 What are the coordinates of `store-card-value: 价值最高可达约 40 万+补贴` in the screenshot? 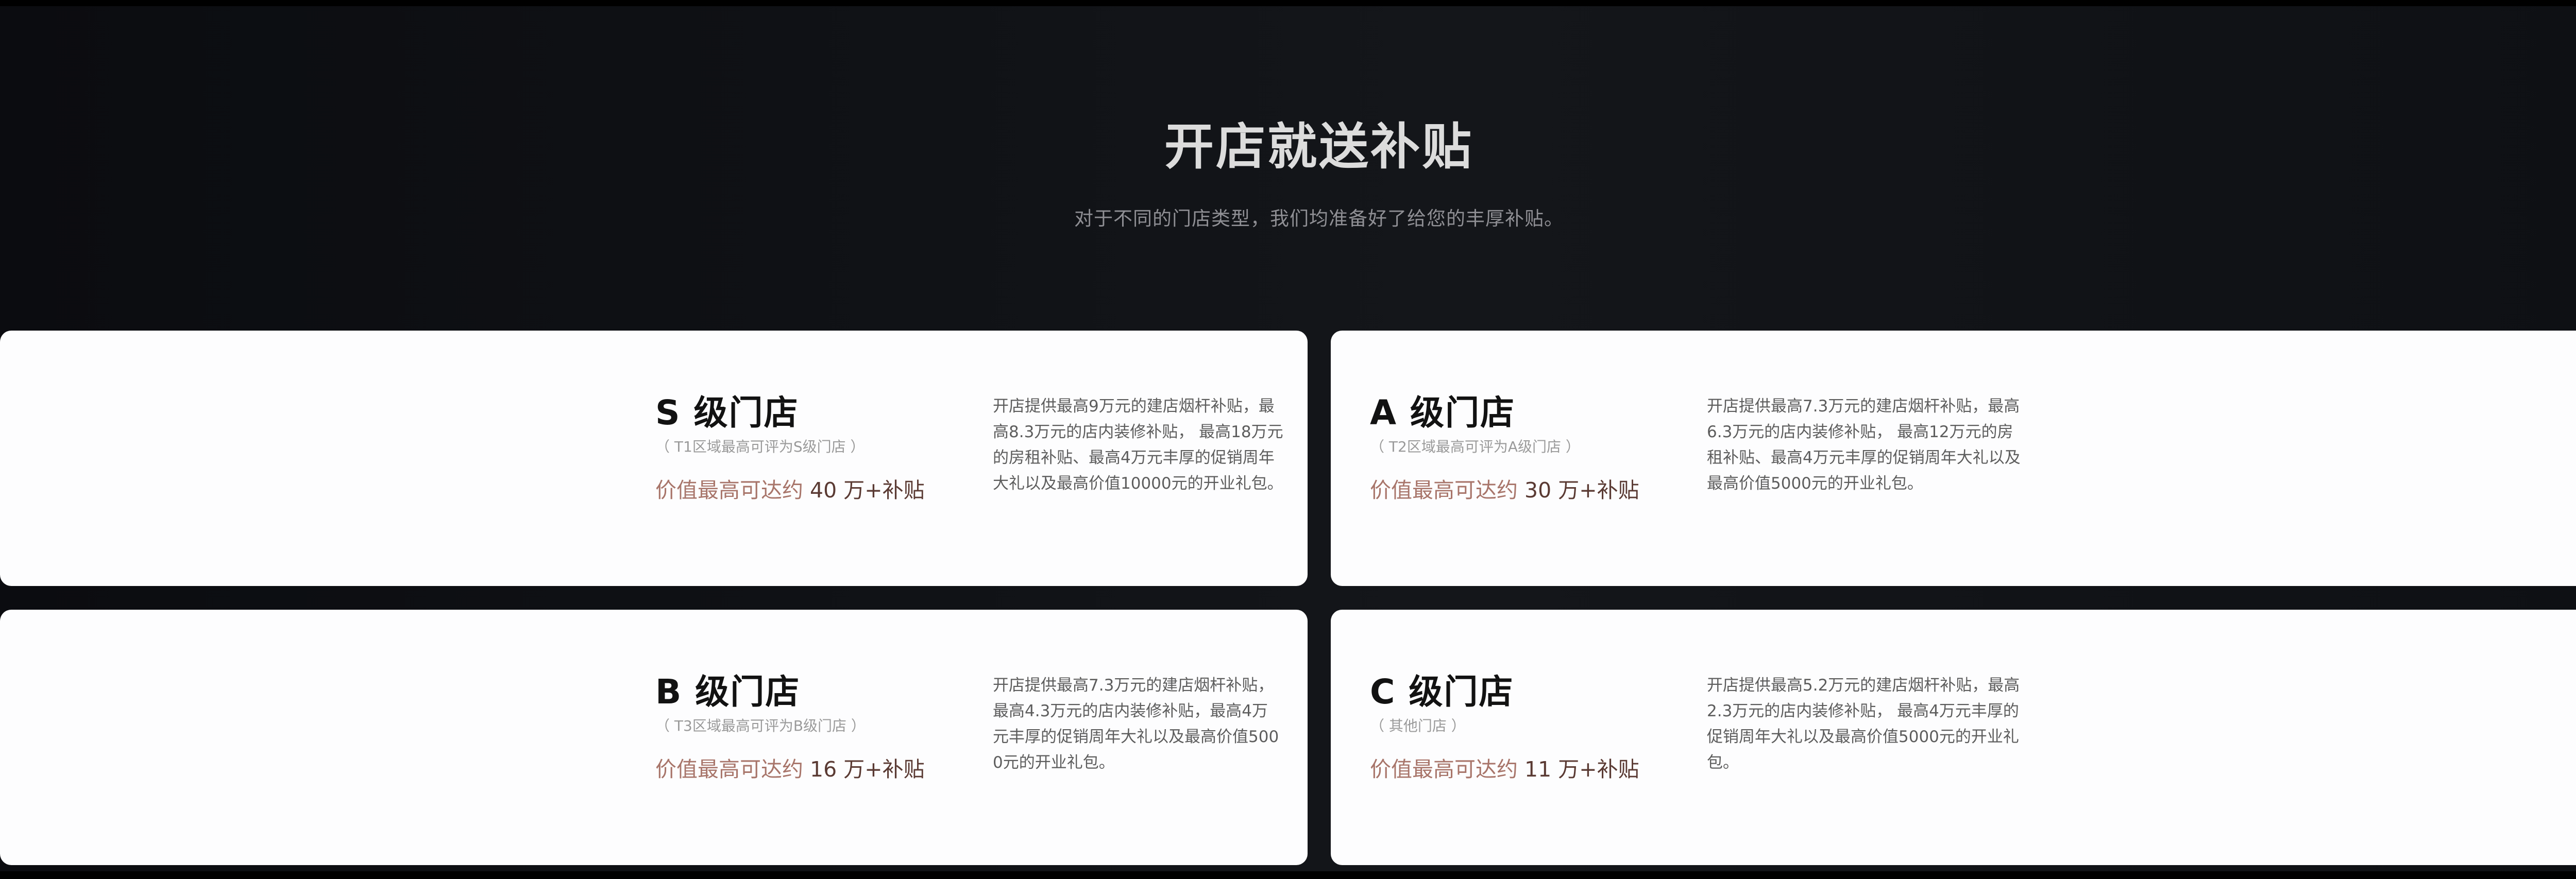 It's located at (790, 490).